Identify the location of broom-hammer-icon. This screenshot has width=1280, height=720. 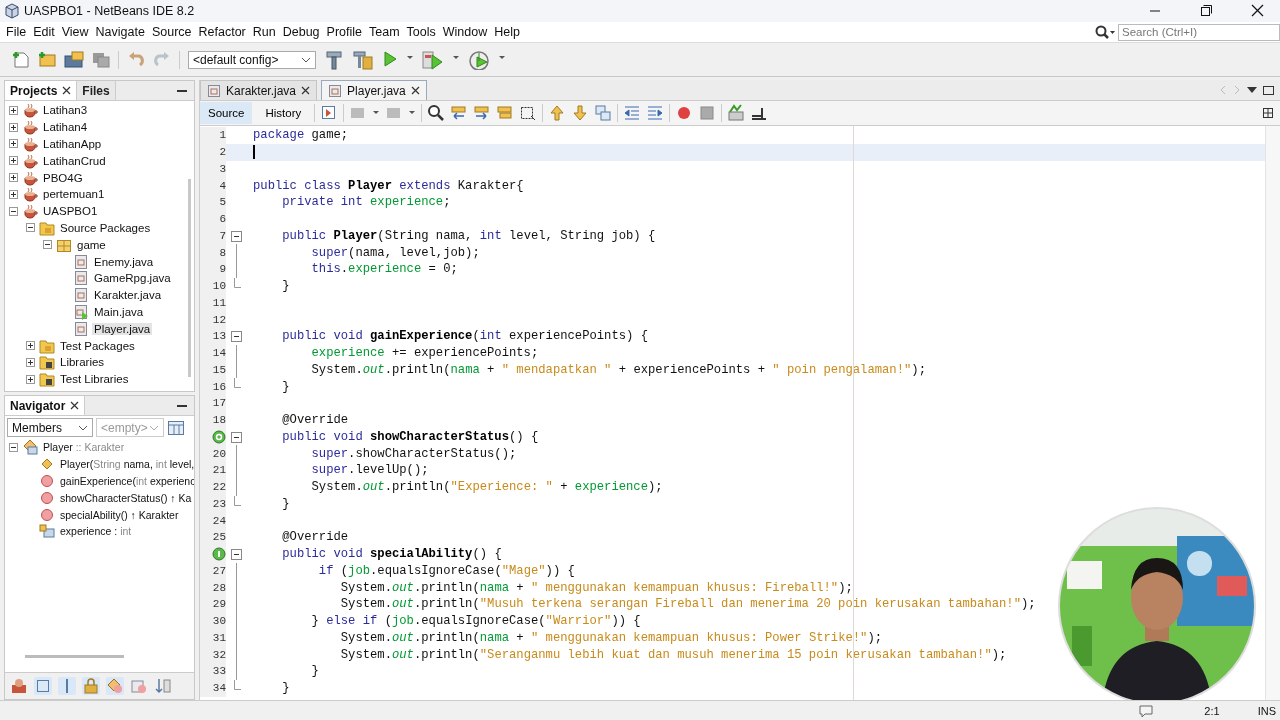
(363, 59).